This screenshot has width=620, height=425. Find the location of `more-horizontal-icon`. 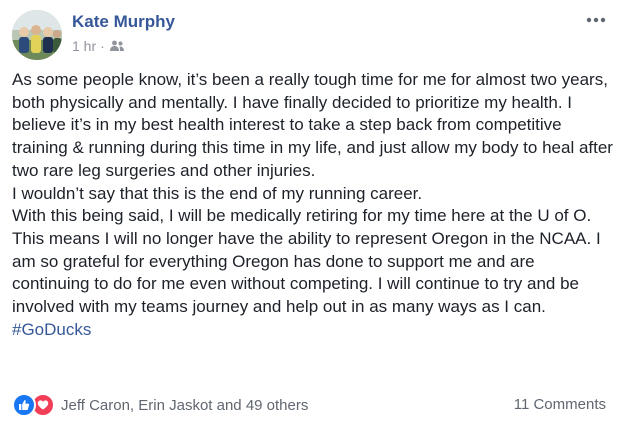

more-horizontal-icon is located at coordinates (596, 20).